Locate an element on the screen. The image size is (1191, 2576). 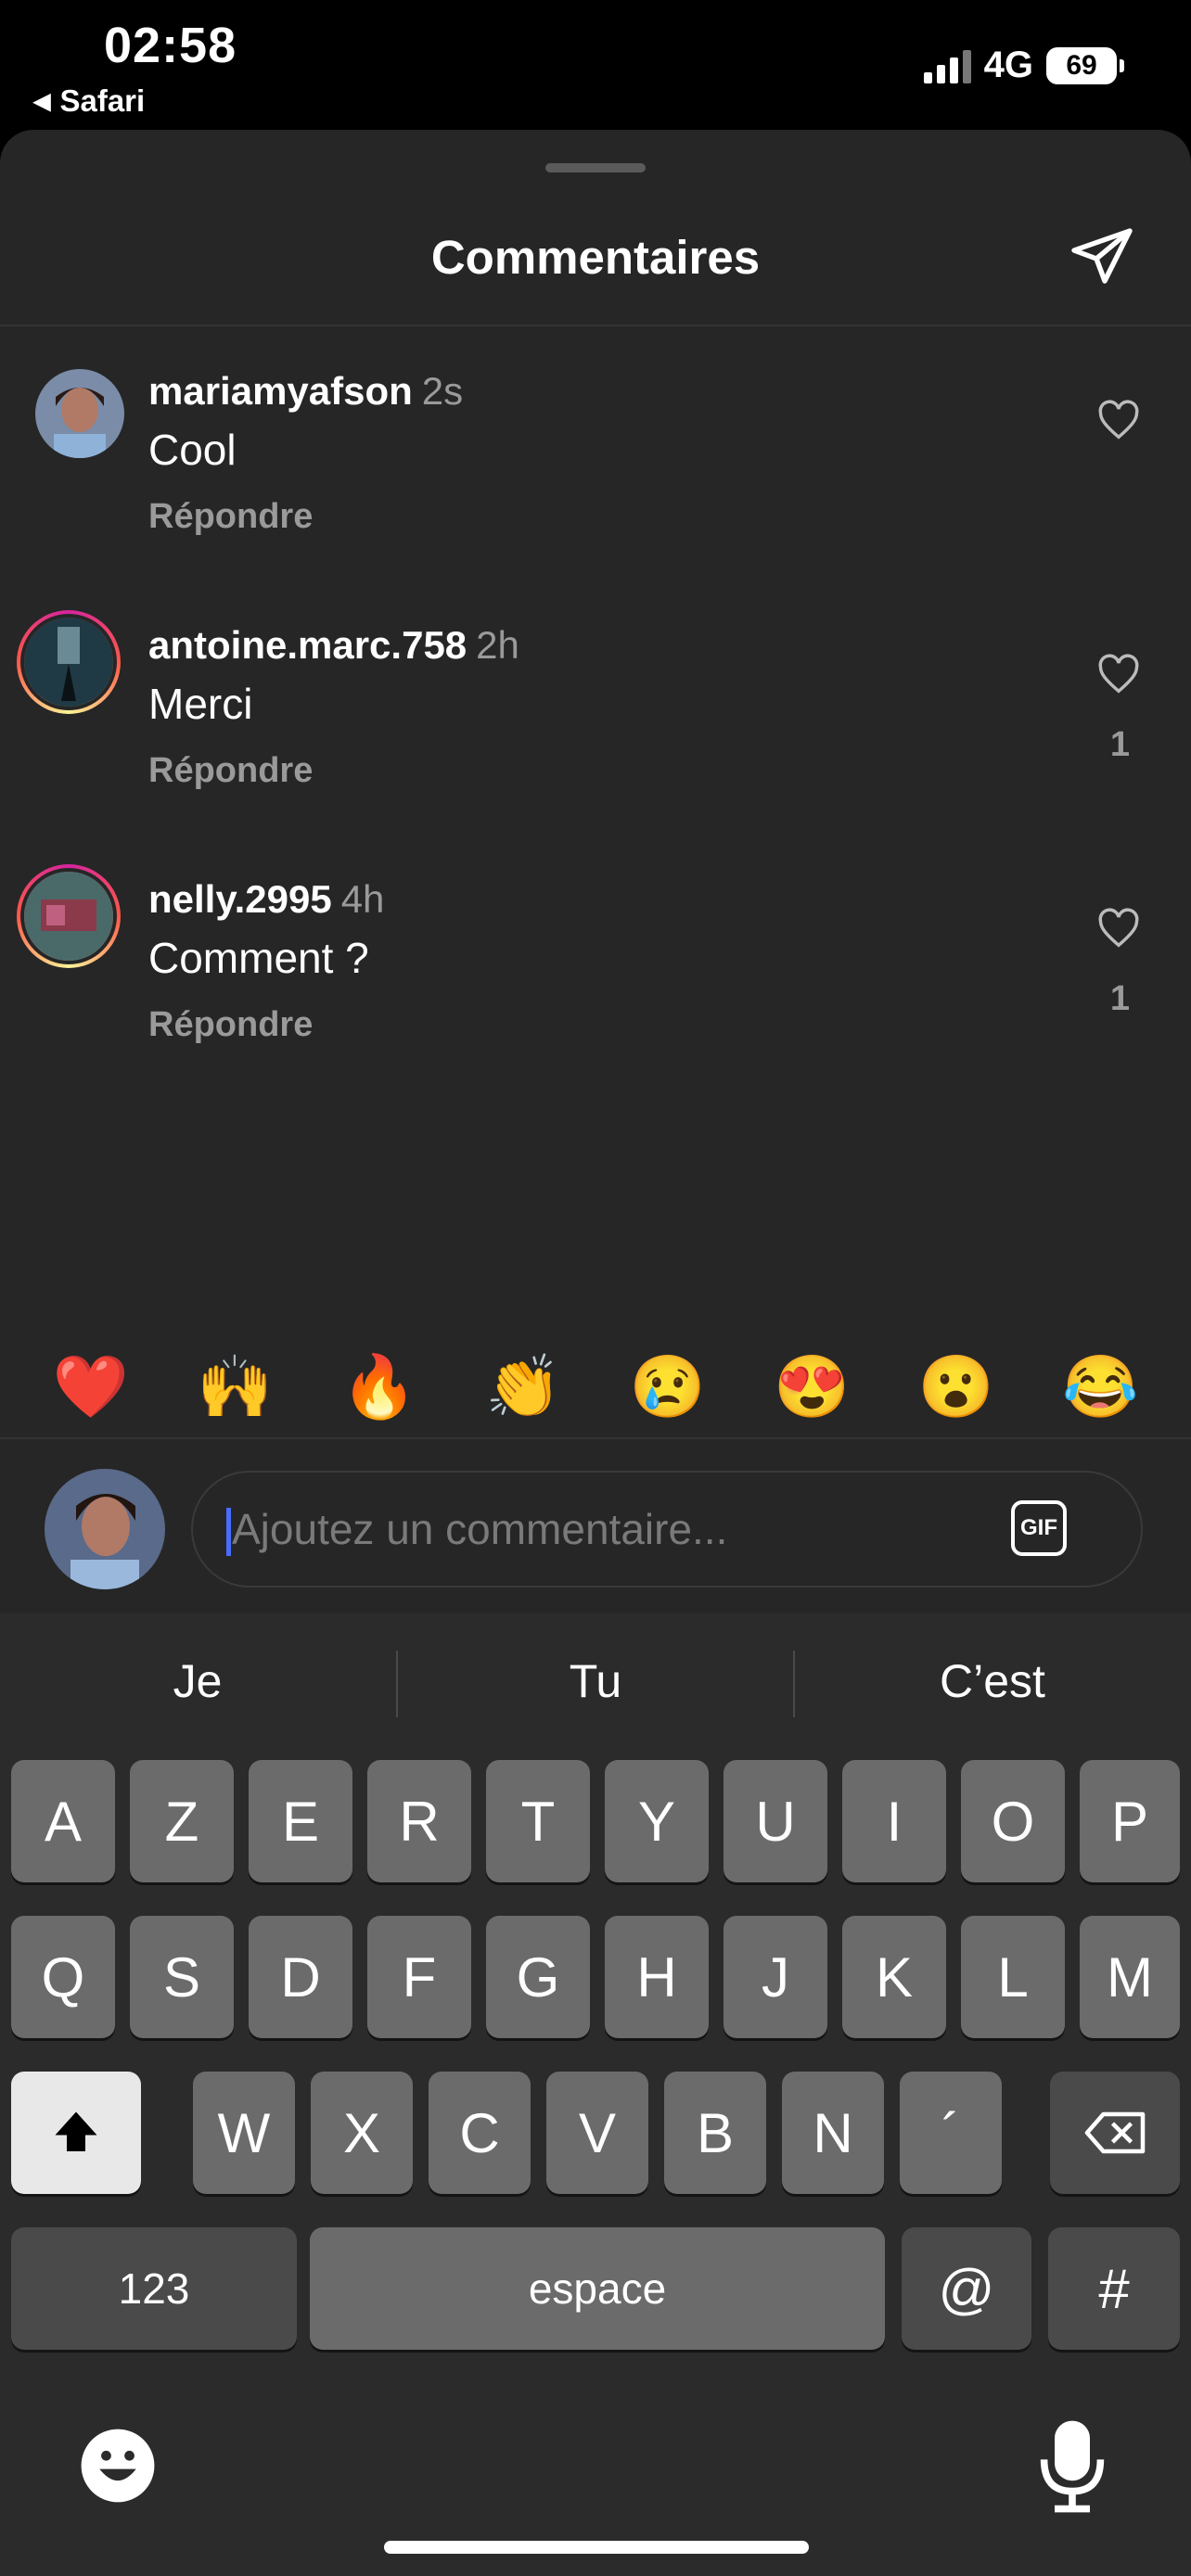
share-send-icon is located at coordinates (1102, 256).